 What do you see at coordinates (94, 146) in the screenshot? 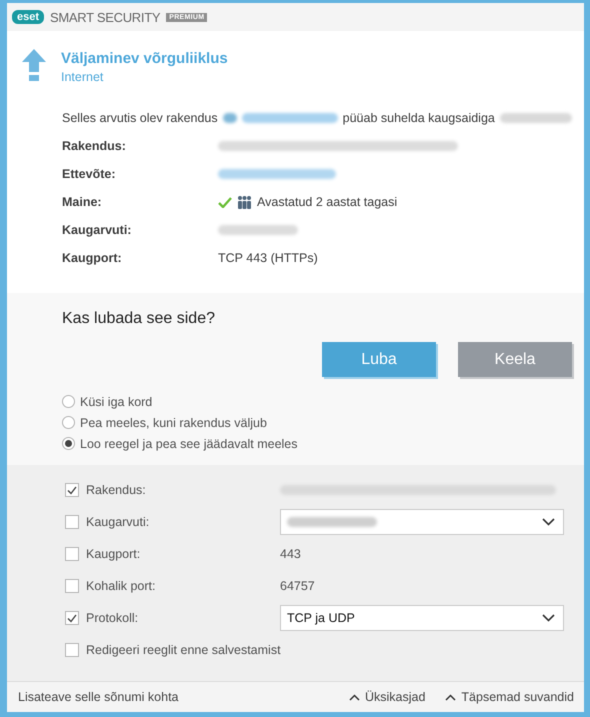
I see `detail-label: Rakendus:` at bounding box center [94, 146].